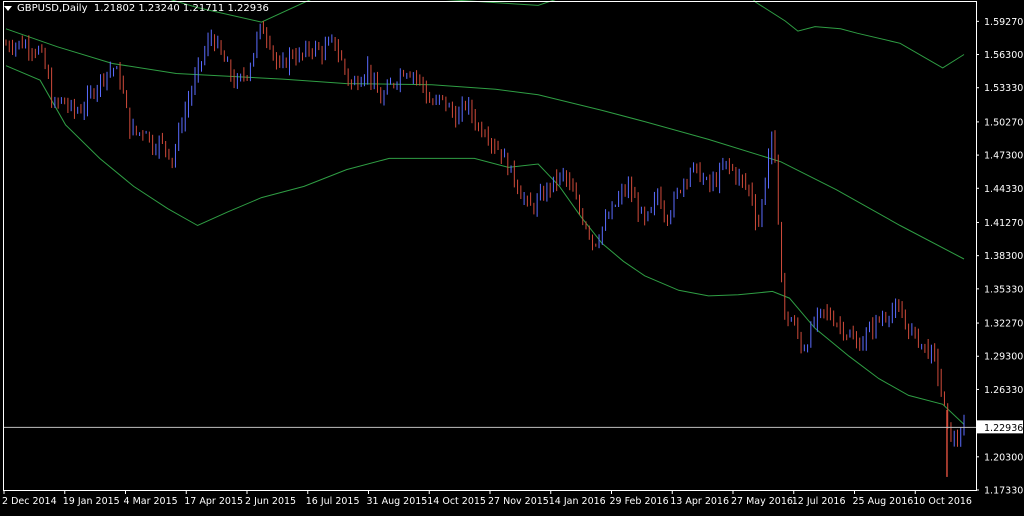 The width and height of the screenshot is (1024, 516). What do you see at coordinates (942, 501) in the screenshot?
I see `x-tick-label: 10 Oct 2016` at bounding box center [942, 501].